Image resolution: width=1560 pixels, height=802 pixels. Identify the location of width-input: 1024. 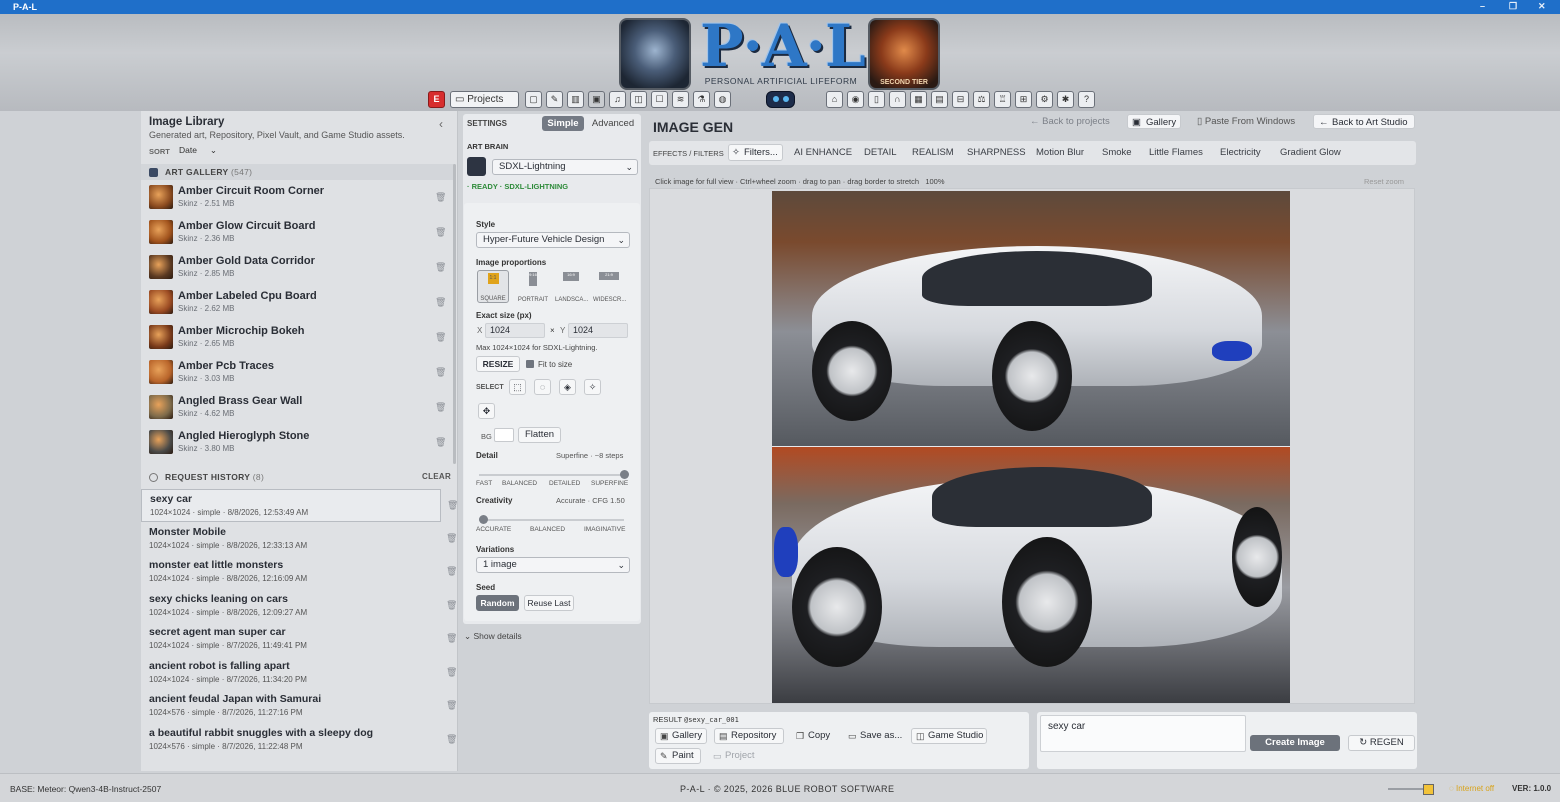
(515, 330).